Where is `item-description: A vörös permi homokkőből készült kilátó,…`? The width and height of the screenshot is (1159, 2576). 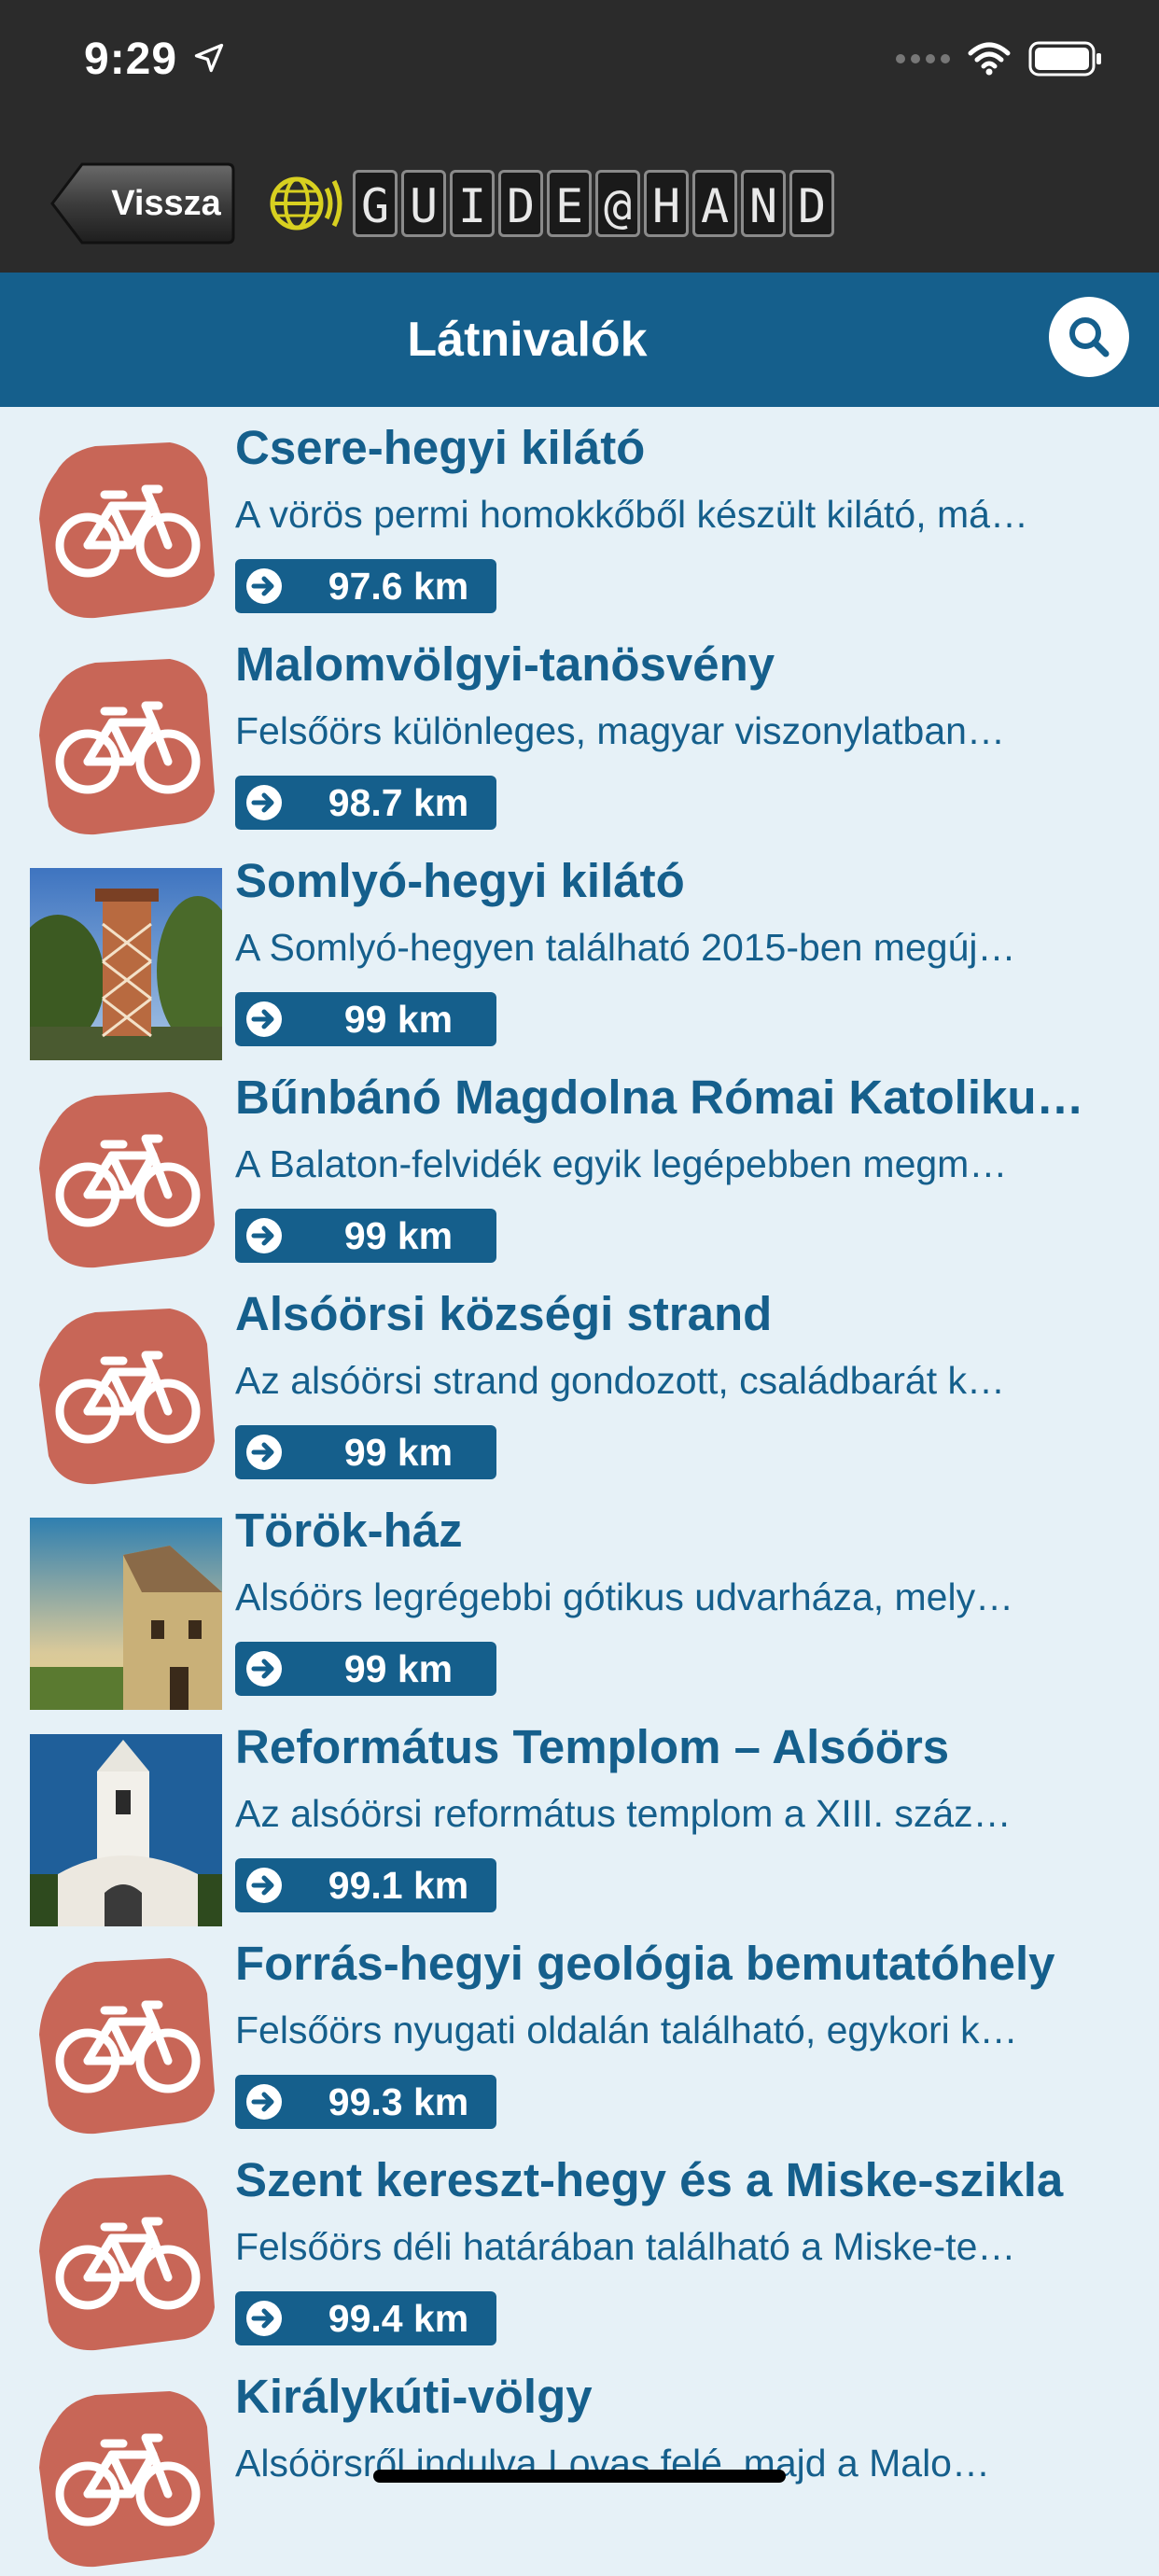 item-description: A vörös permi homokkőből készült kilátó,… is located at coordinates (631, 514).